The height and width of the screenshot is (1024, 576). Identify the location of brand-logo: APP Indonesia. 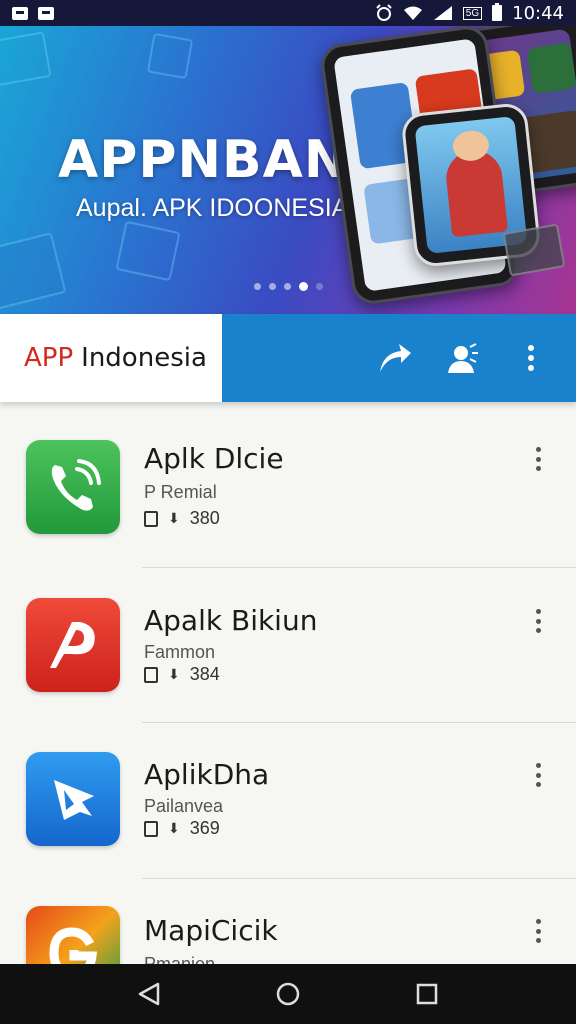
(111, 358).